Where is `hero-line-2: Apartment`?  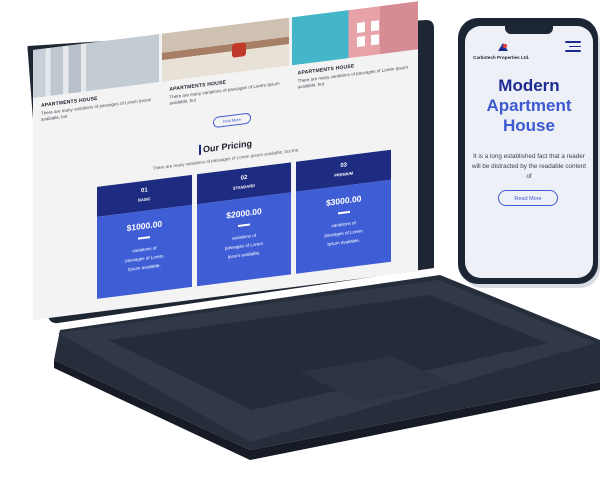 hero-line-2: Apartment is located at coordinates (529, 105).